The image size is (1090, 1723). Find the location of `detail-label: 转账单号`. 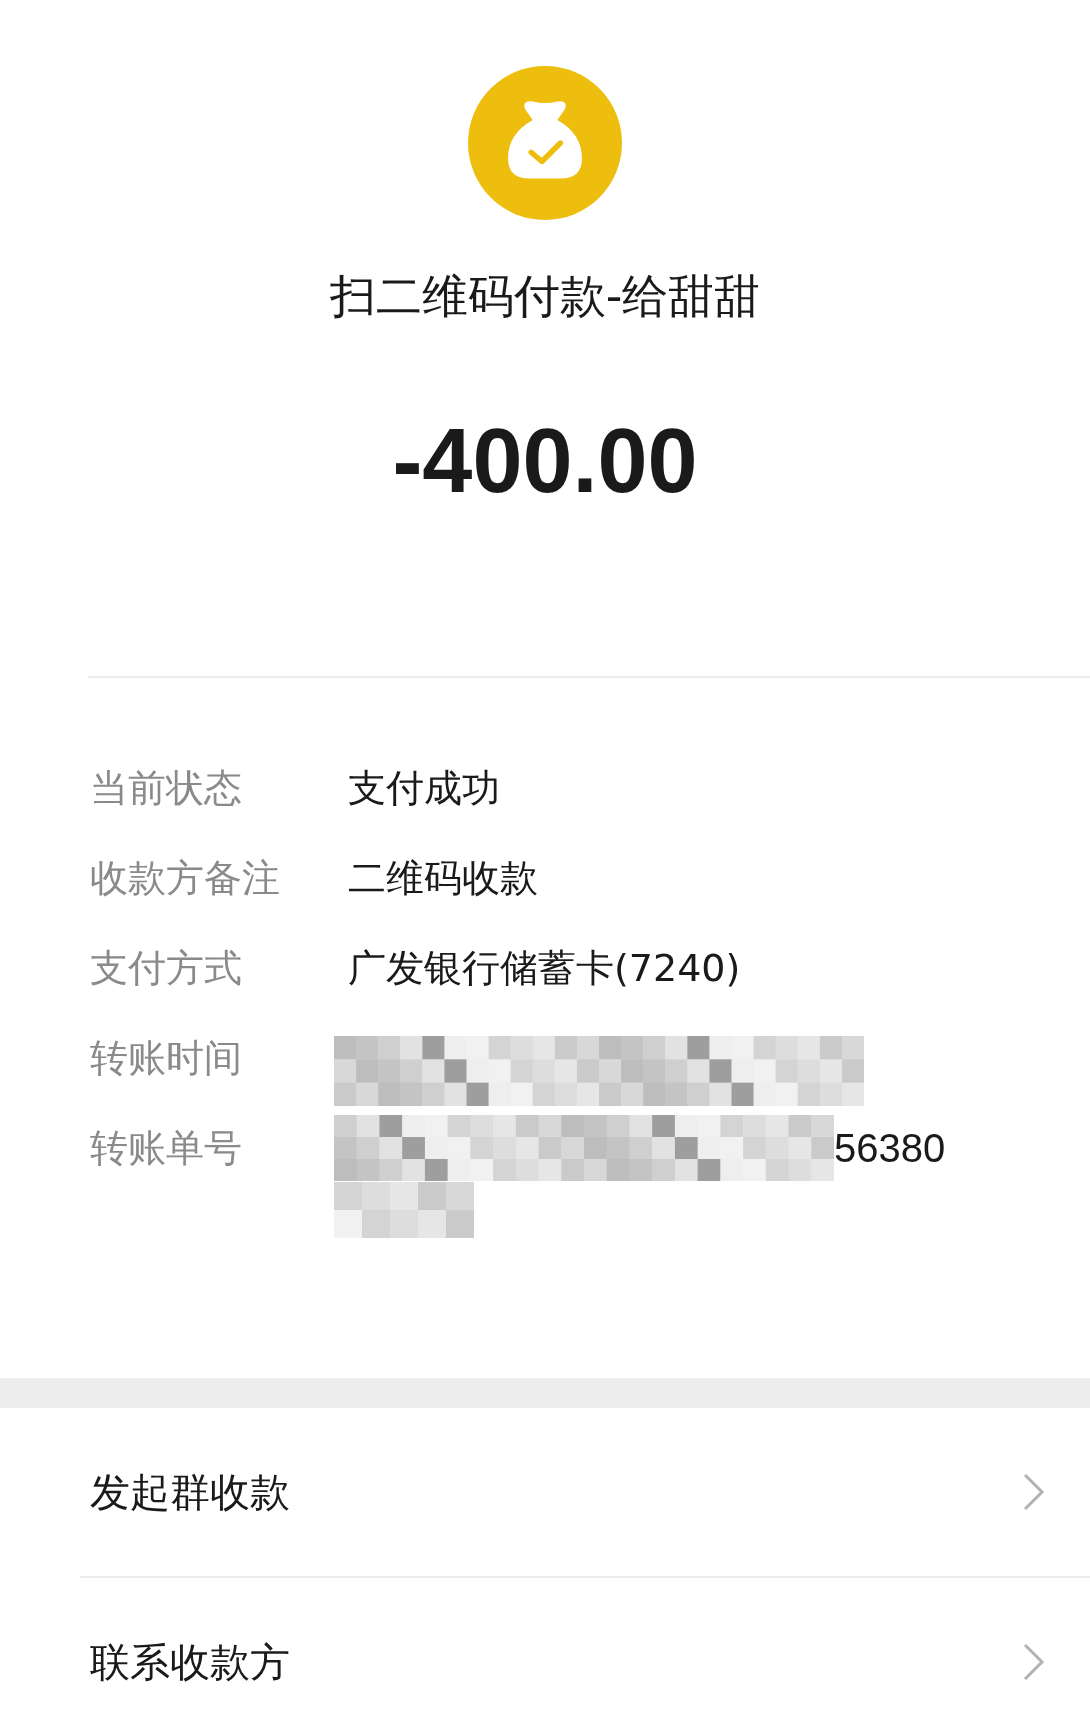

detail-label: 转账单号 is located at coordinates (166, 1148).